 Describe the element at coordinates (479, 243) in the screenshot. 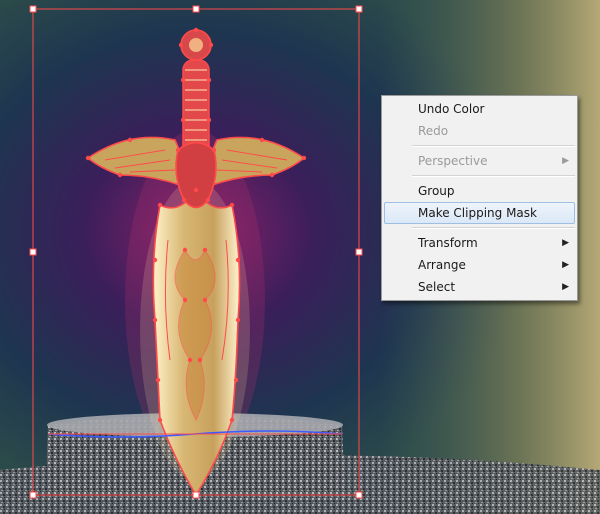

I see `menu-item-transform: Transform ▶` at that location.